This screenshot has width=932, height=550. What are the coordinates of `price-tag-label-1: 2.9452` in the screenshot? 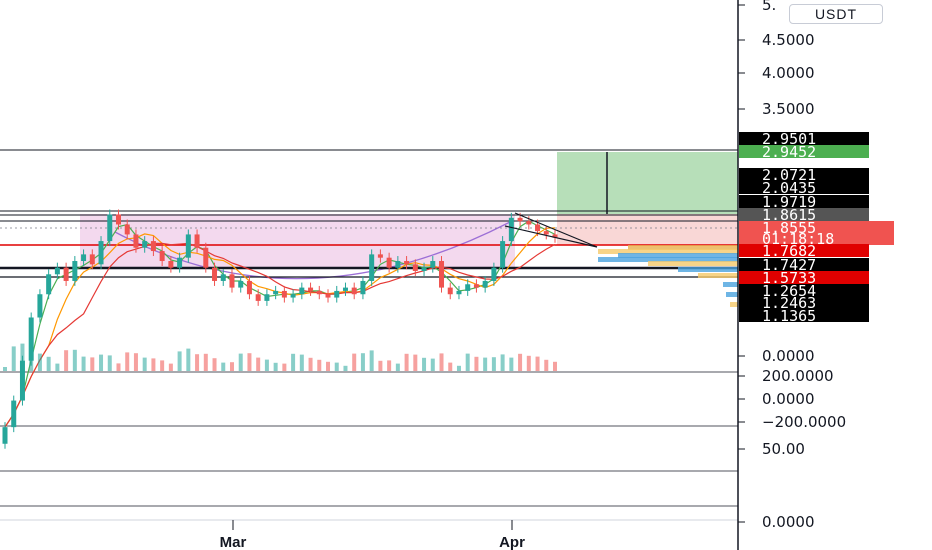 It's located at (789, 152).